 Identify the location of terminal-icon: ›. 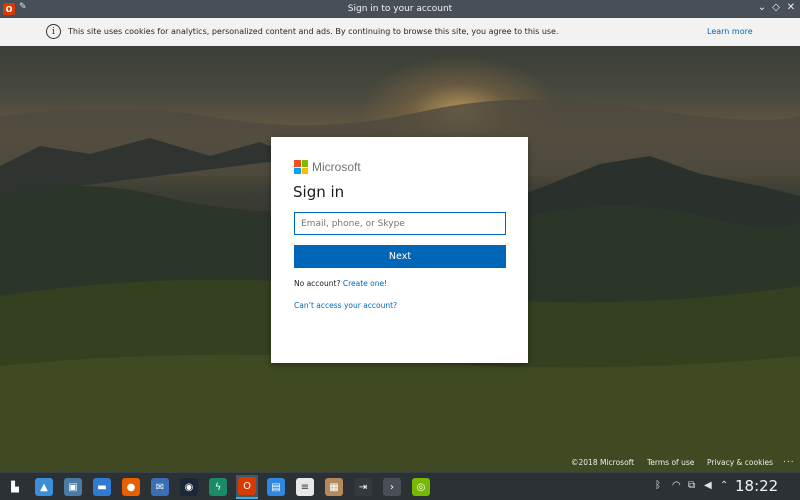
(392, 487).